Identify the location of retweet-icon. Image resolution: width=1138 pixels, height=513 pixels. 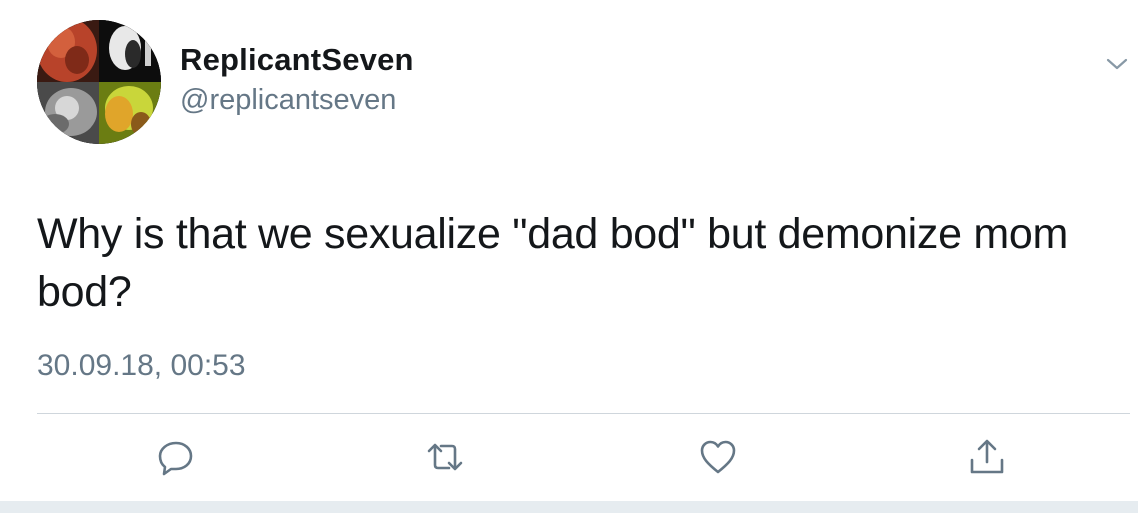
(445, 457).